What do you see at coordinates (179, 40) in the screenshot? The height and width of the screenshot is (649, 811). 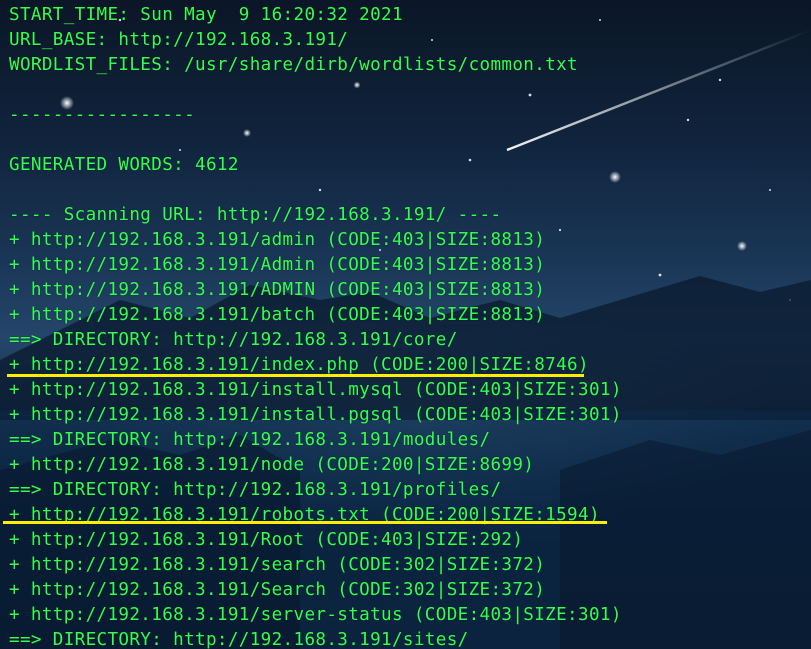 I see `url-base-line: URL_BASE: http://192.168.3.191/` at bounding box center [179, 40].